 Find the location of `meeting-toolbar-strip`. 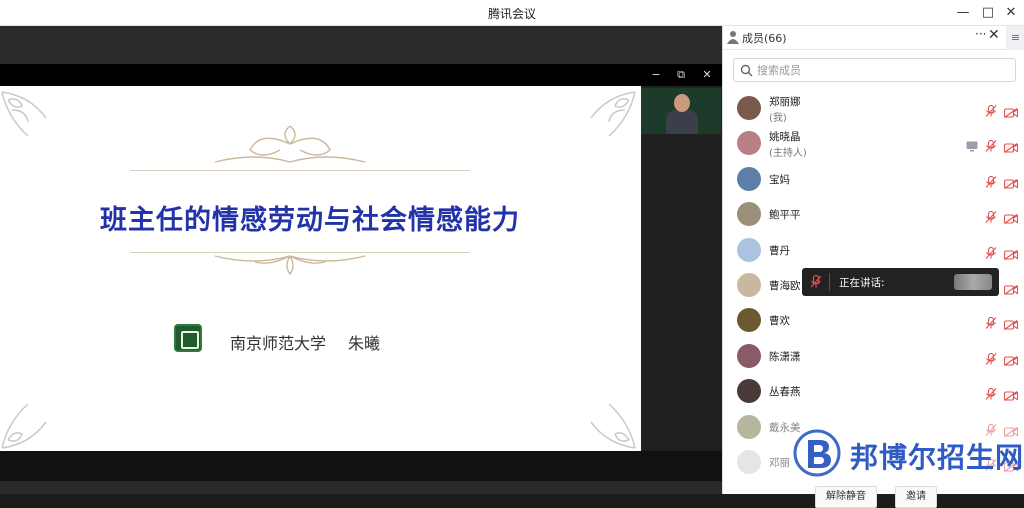

meeting-toolbar-strip is located at coordinates (361, 487).